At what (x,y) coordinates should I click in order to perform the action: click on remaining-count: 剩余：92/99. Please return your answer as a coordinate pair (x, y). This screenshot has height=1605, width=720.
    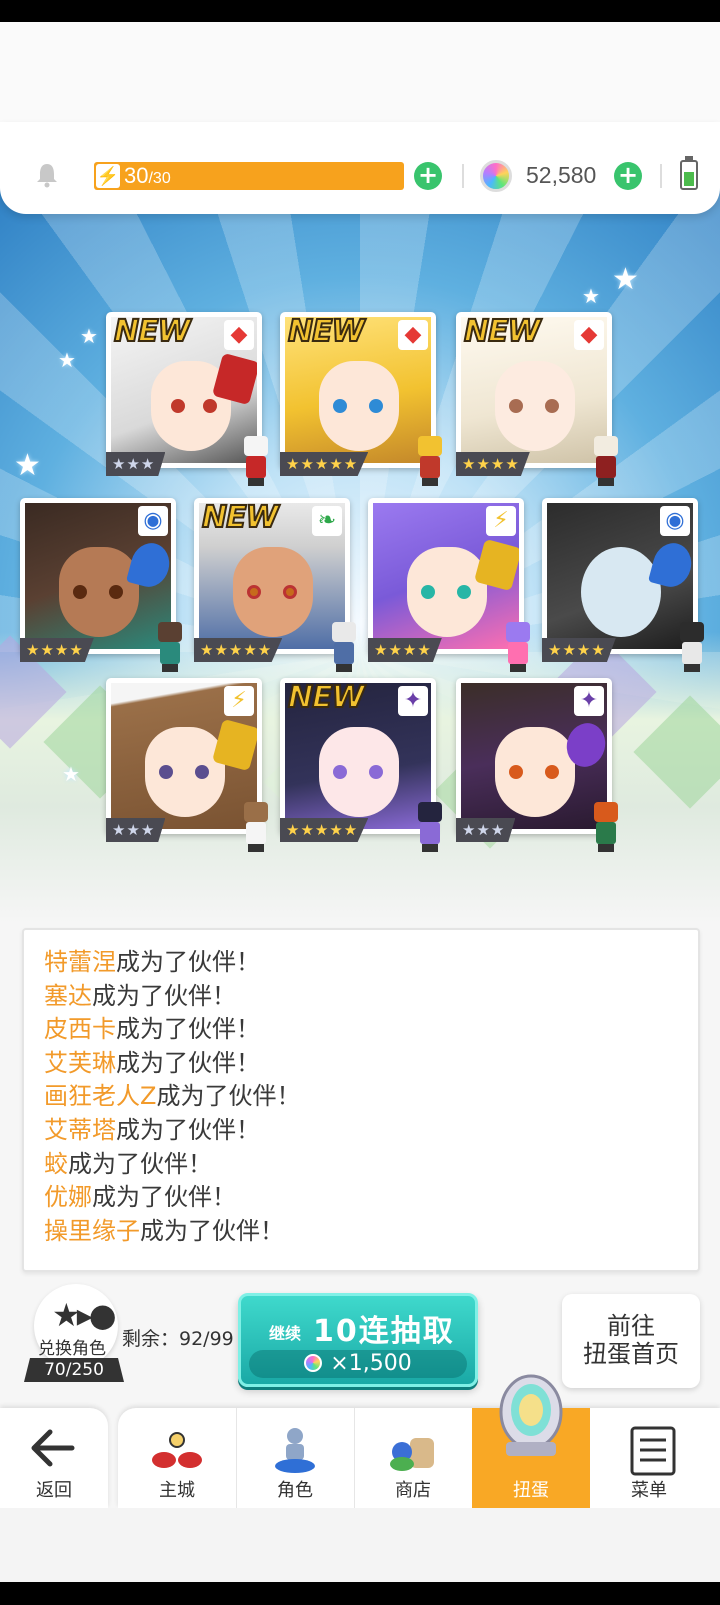
    Looking at the image, I should click on (178, 1339).